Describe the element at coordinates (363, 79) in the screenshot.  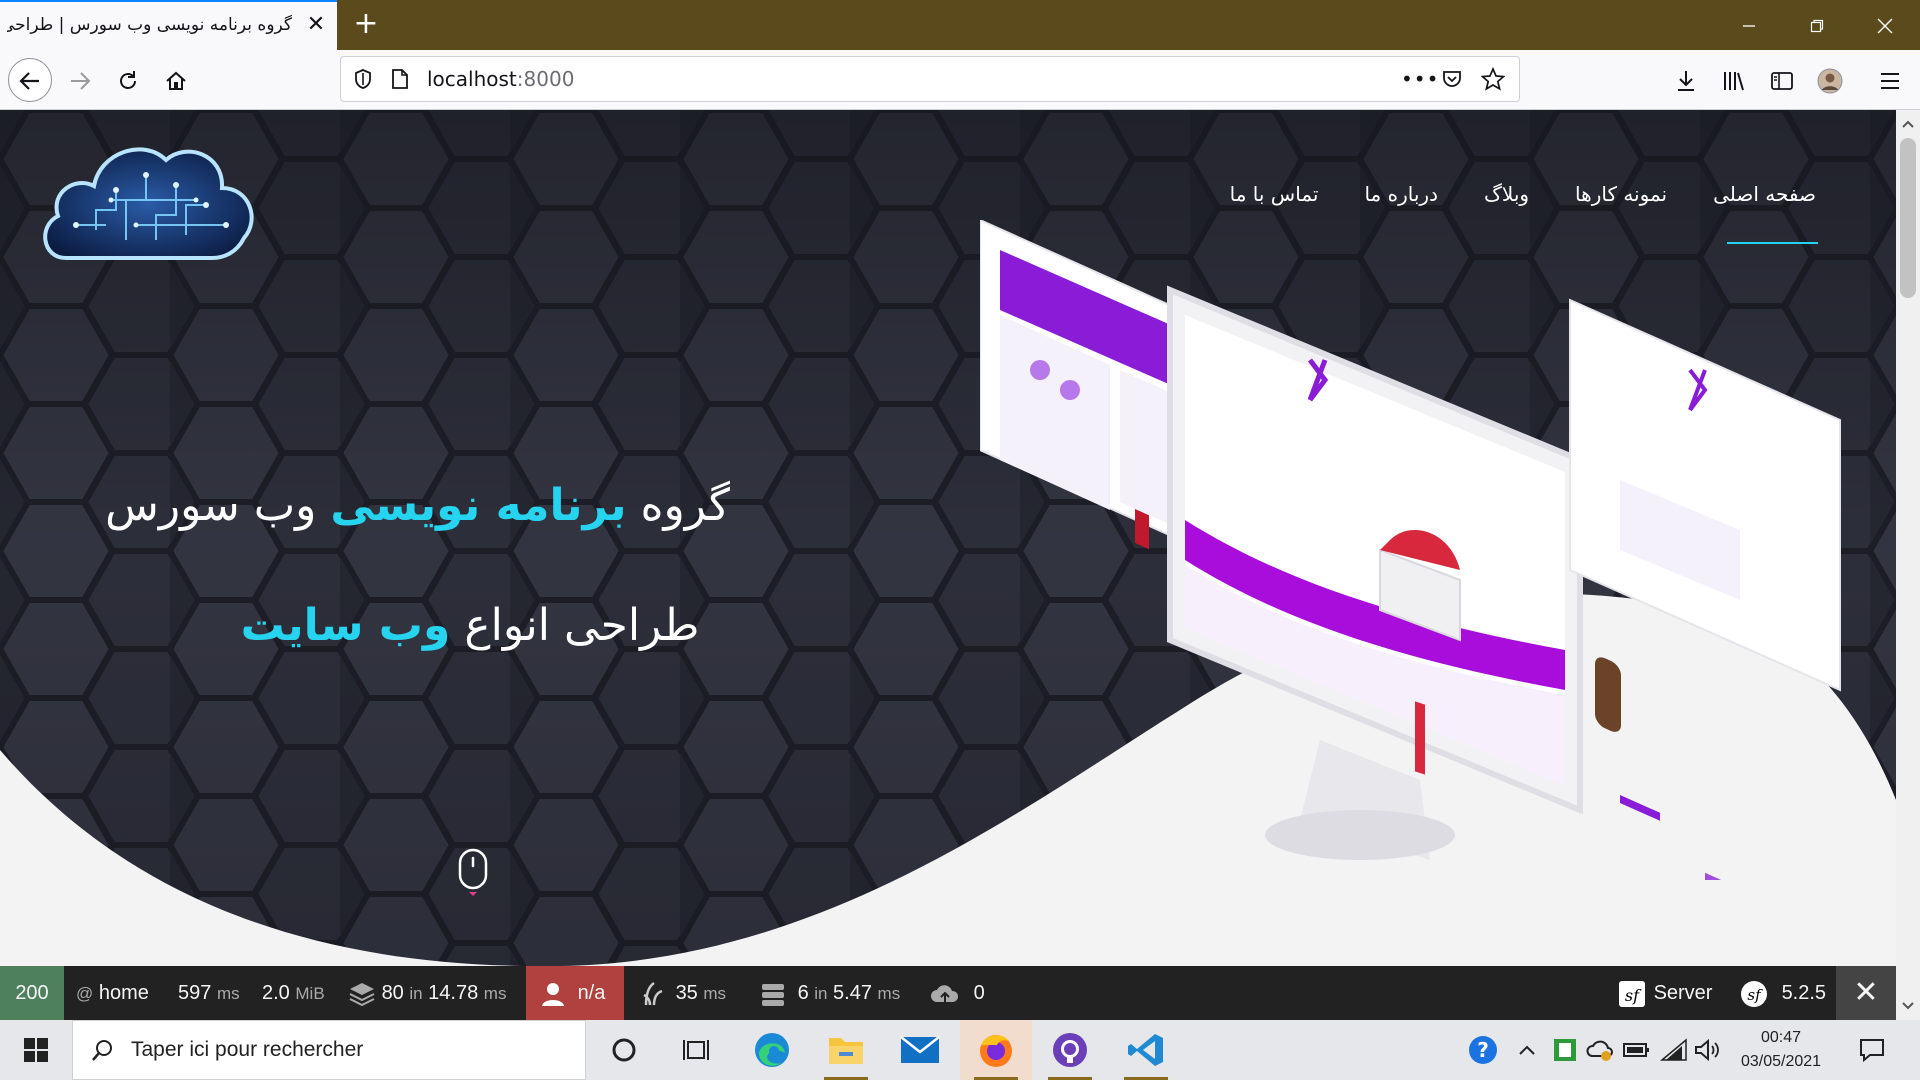
I see `shield-icon` at that location.